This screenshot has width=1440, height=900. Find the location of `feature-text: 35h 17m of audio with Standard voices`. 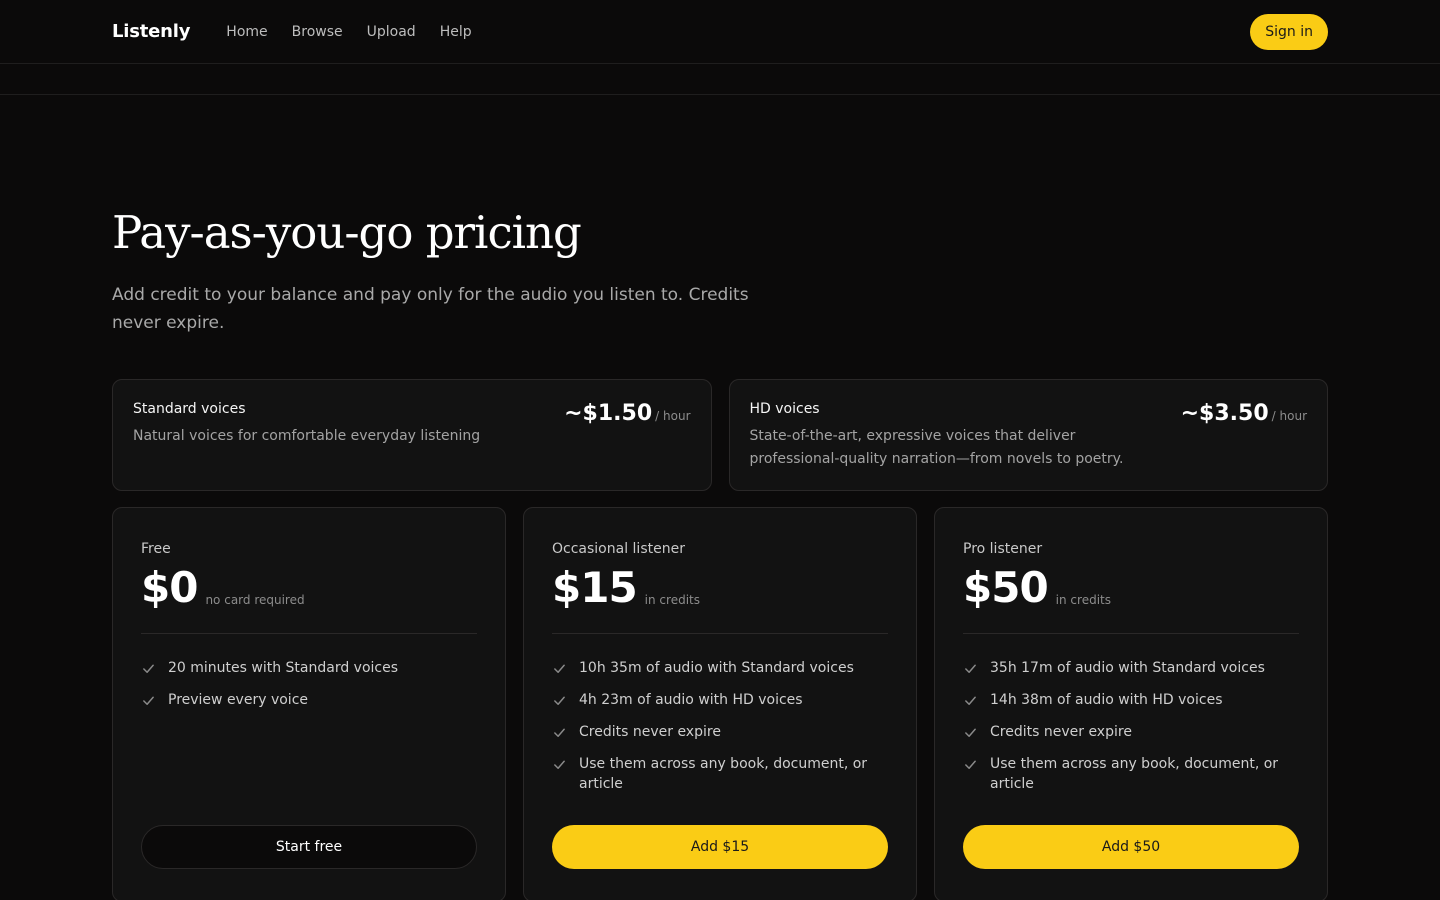

feature-text: 35h 17m of audio with Standard voices is located at coordinates (1127, 668).